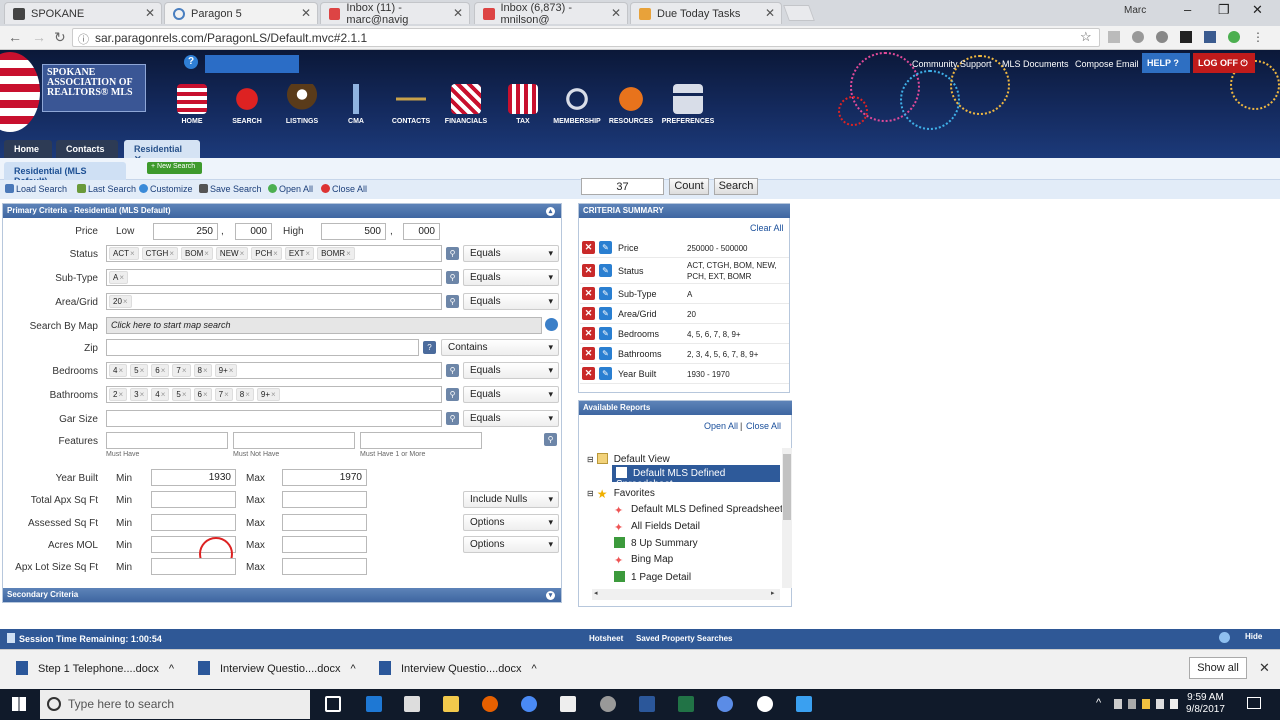 The image size is (1280, 720). I want to click on bathrooms-operator-select: Equals, so click(511, 394).